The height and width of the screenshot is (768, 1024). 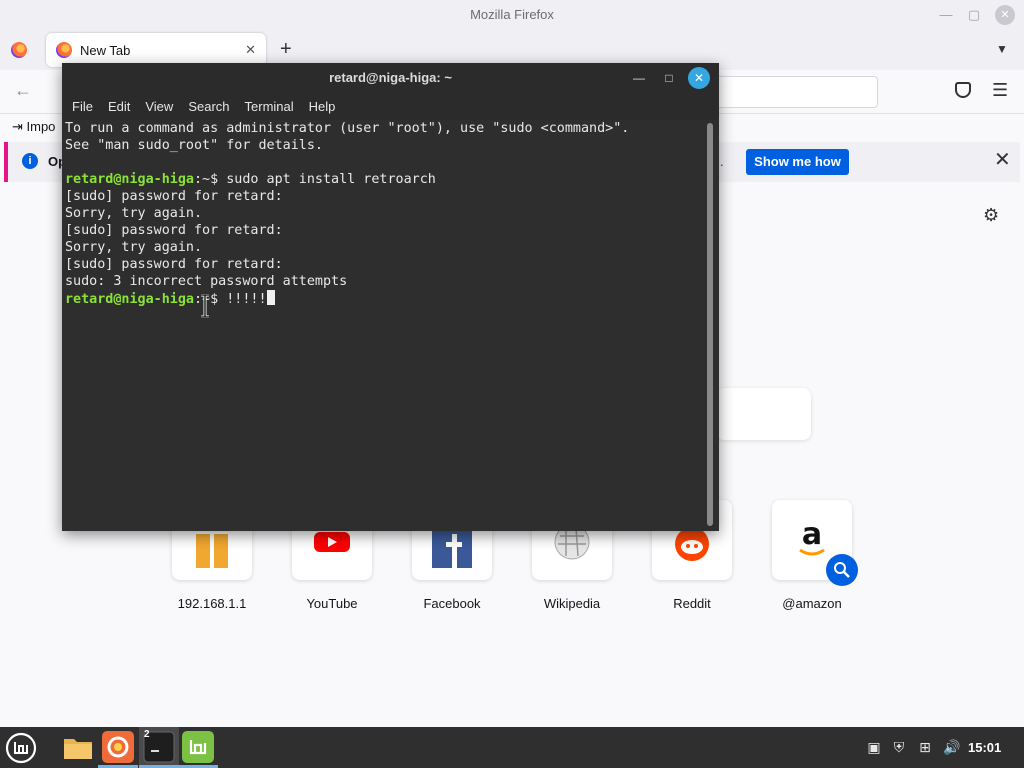 What do you see at coordinates (991, 215) in the screenshot?
I see `gear-icon: ⚙` at bounding box center [991, 215].